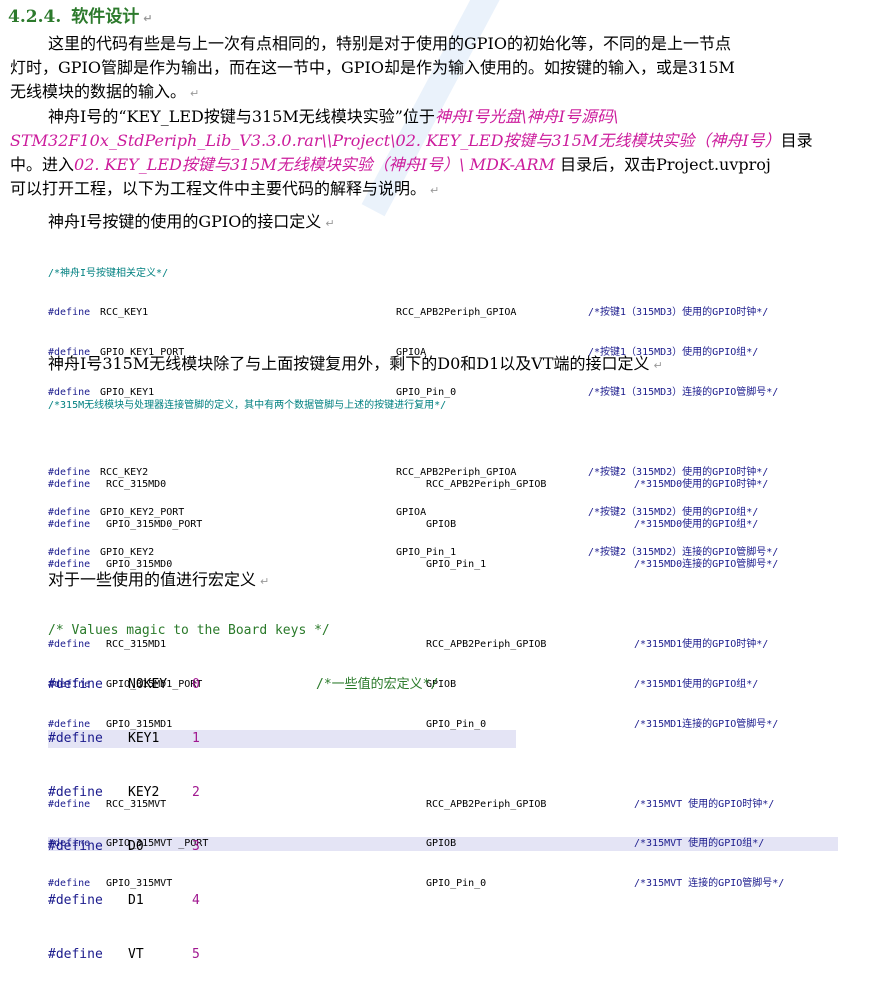  What do you see at coordinates (144, 792) in the screenshot?
I see `code-macro-name: KEY2` at bounding box center [144, 792].